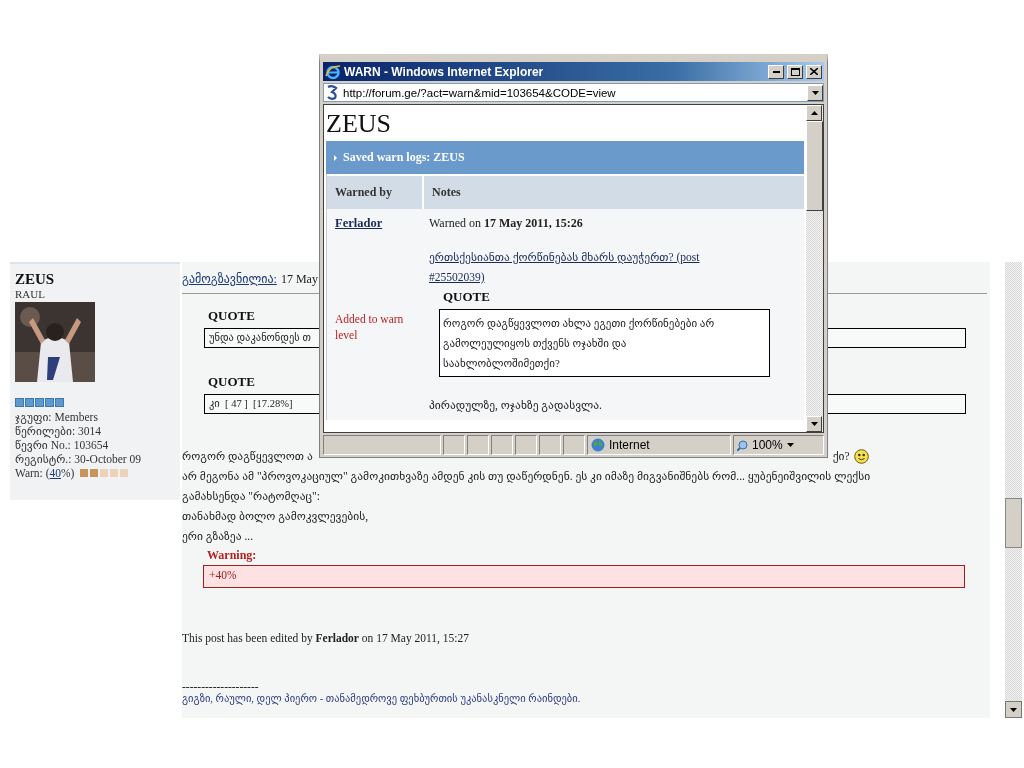 Image resolution: width=1024 pixels, height=768 pixels. What do you see at coordinates (506, 223) in the screenshot?
I see `warn-date-text: Warned on 17 May 2011, 15:26` at bounding box center [506, 223].